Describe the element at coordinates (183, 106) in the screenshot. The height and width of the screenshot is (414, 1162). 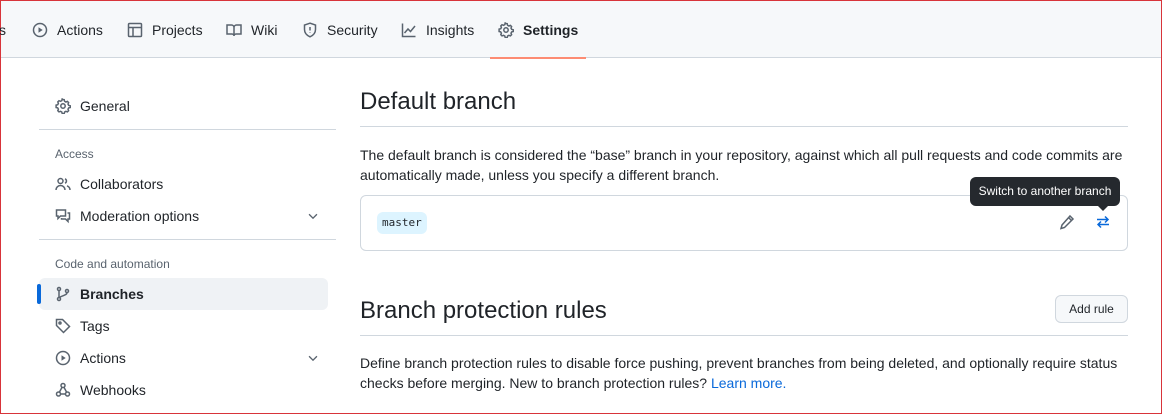
I see `sidebar-item-general: General` at that location.